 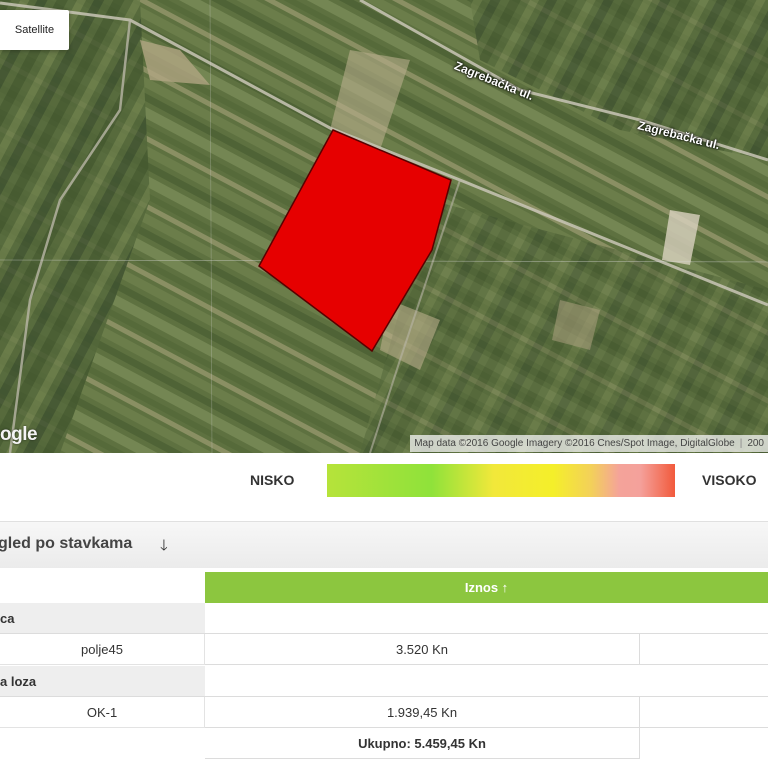 I want to click on item-label: polje45, so click(x=102, y=649).